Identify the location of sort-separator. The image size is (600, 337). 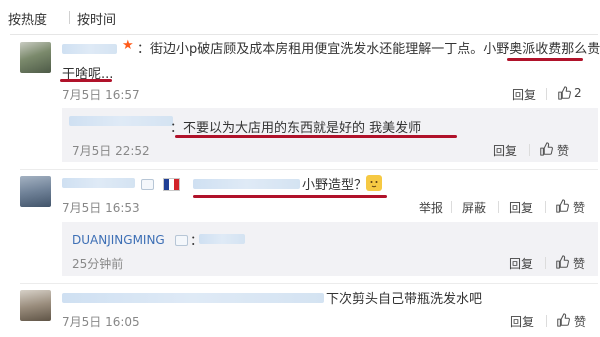
(69, 17).